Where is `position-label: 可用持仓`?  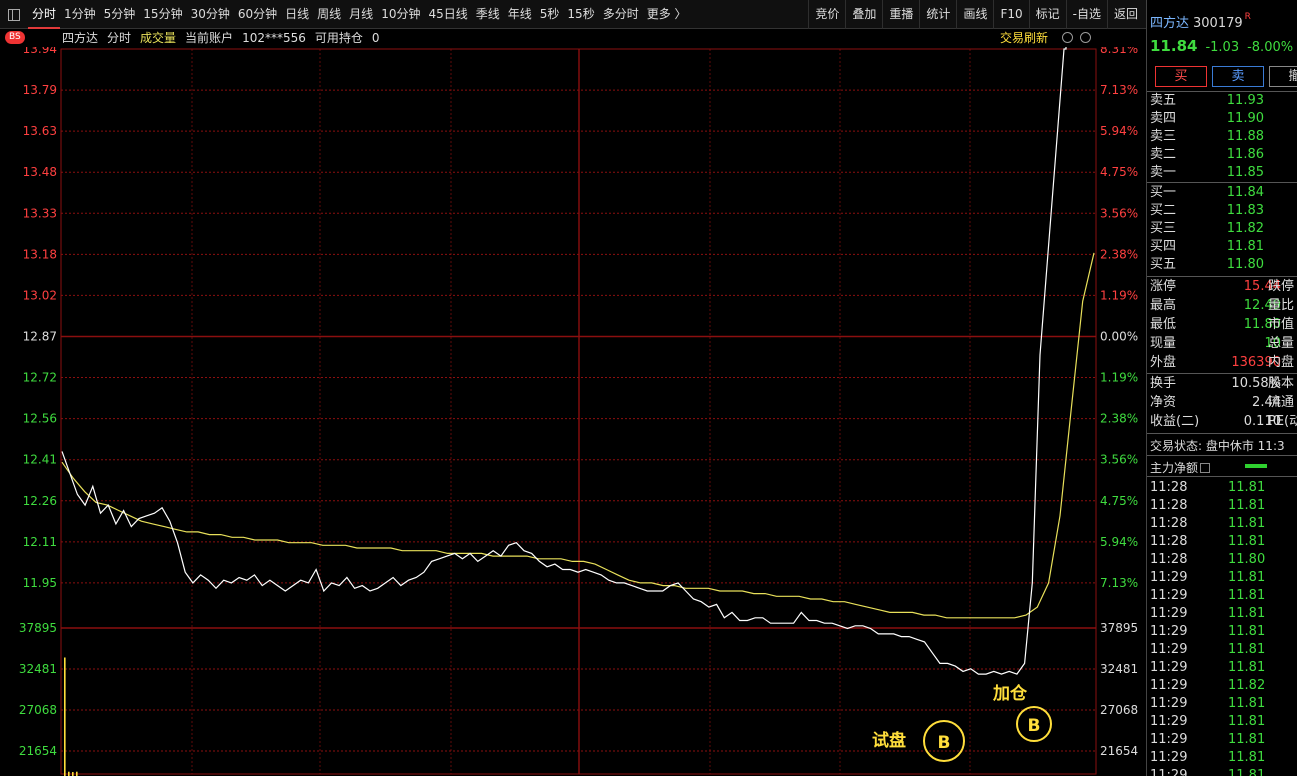
position-label: 可用持仓 is located at coordinates (338, 38).